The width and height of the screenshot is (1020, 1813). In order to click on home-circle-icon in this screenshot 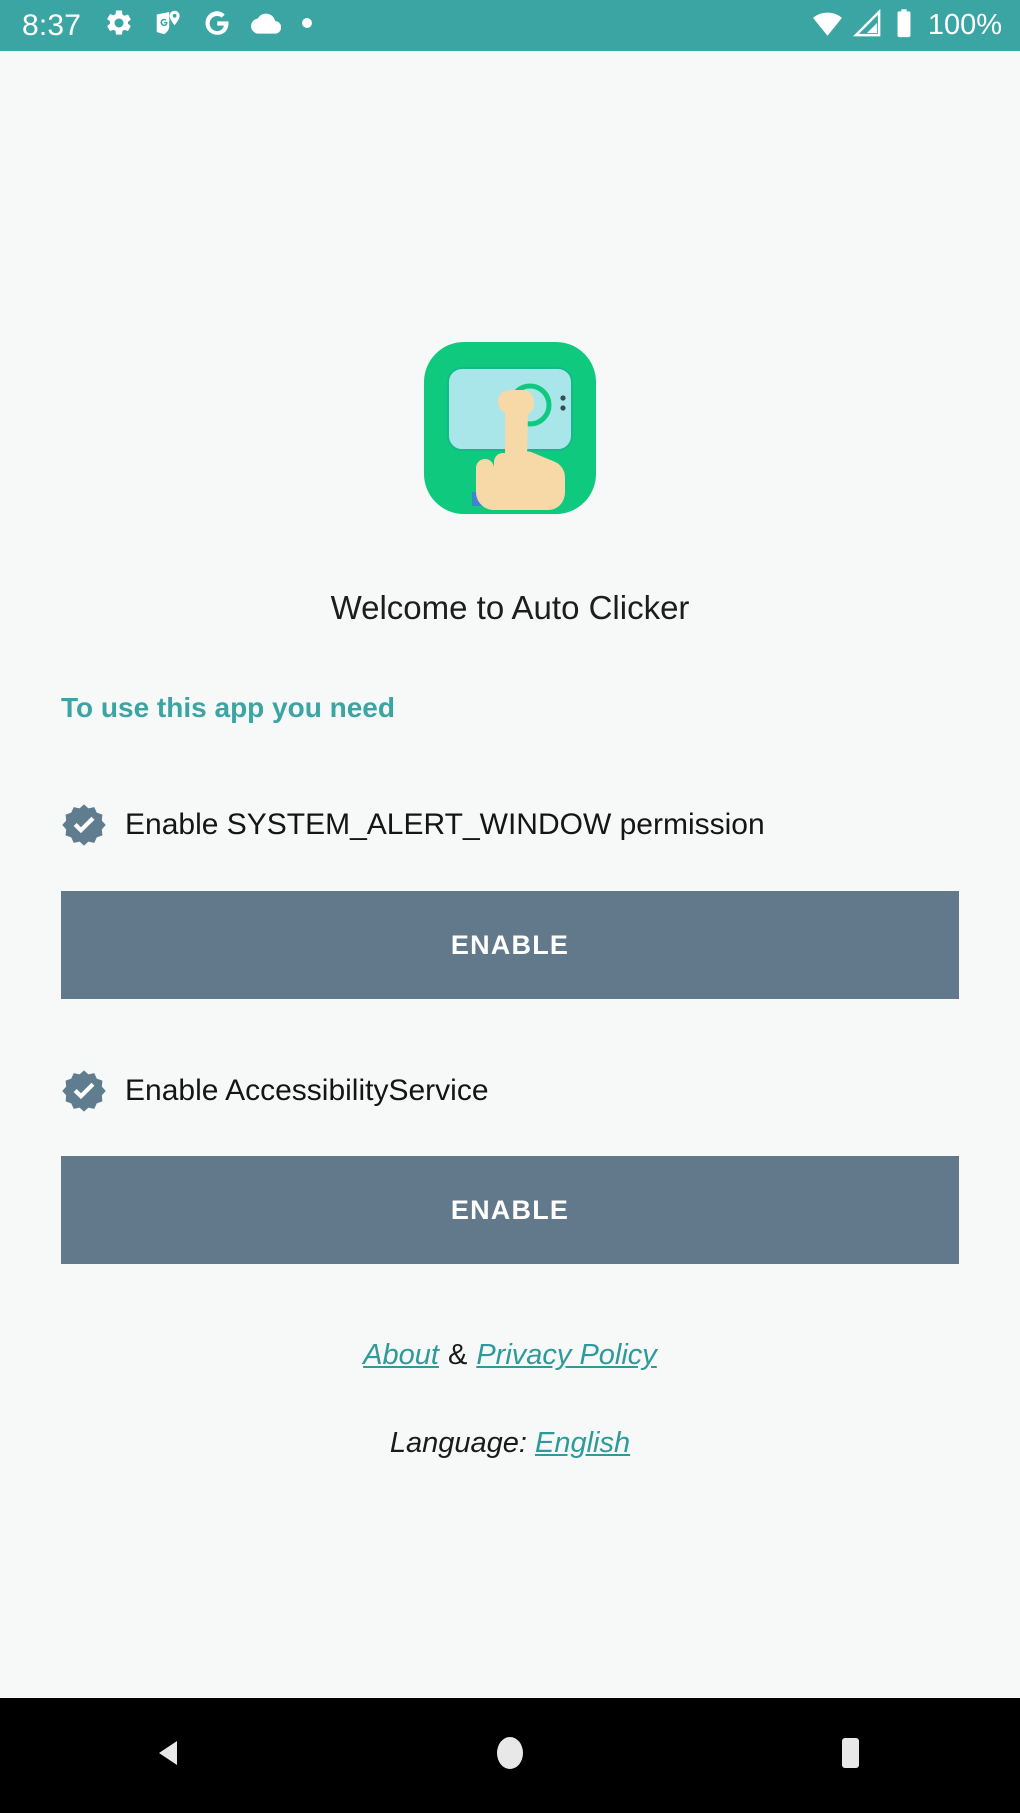, I will do `click(510, 1755)`.